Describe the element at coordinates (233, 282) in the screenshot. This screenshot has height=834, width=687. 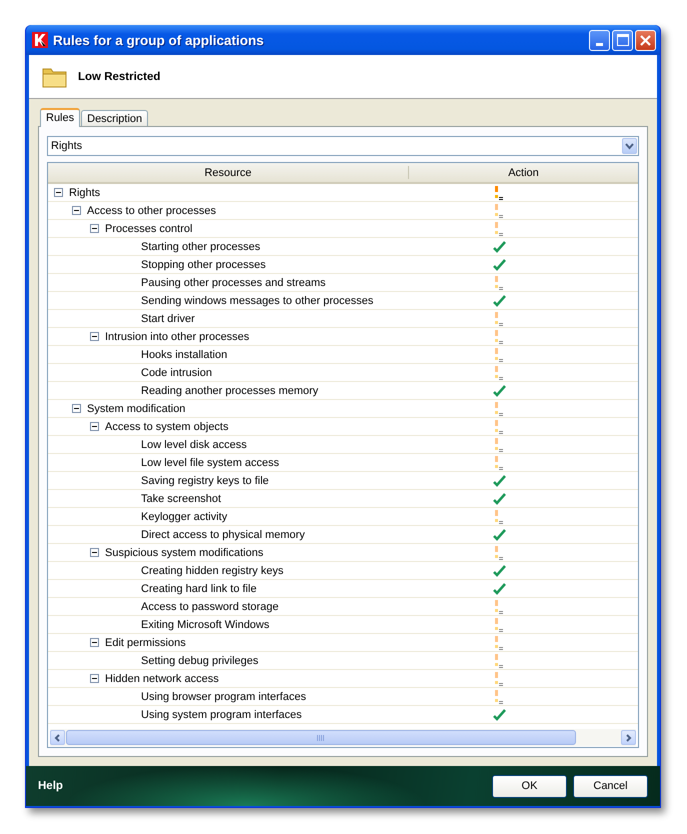
I see `rule-name: Pausing other processes and streams` at that location.